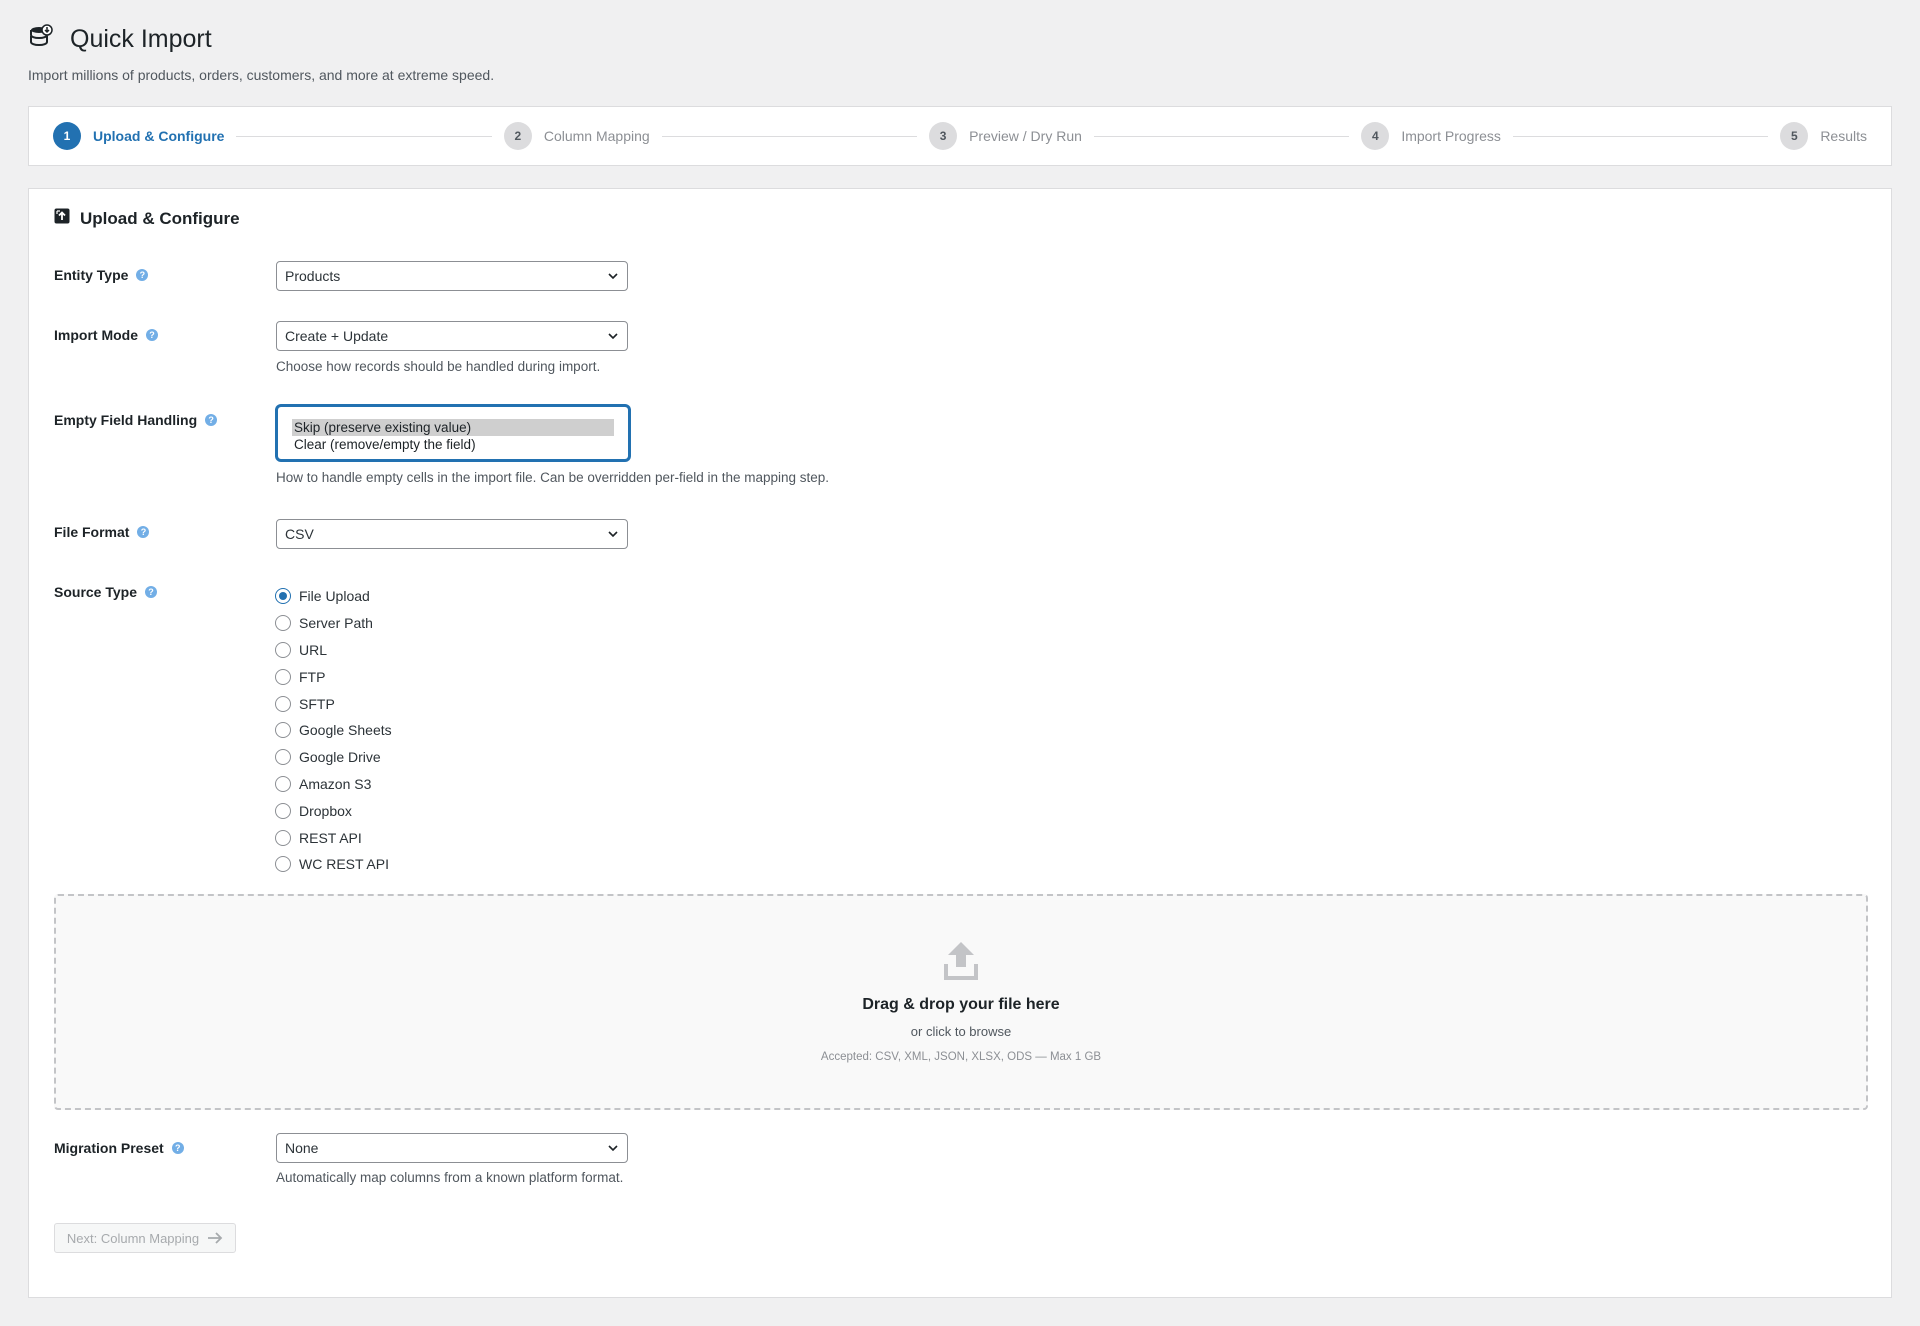 This screenshot has height=1326, width=1920. Describe the element at coordinates (333, 623) in the screenshot. I see `source-option-server-path: Server Path` at that location.